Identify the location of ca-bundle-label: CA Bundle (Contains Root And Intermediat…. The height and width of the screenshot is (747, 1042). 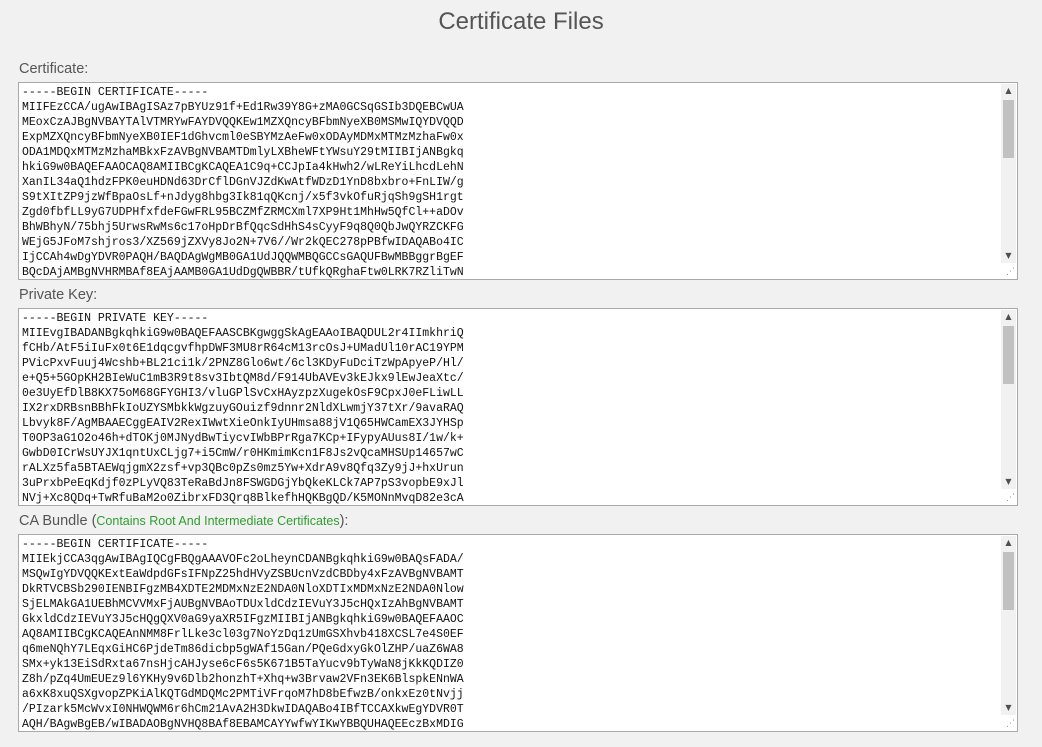
(183, 521).